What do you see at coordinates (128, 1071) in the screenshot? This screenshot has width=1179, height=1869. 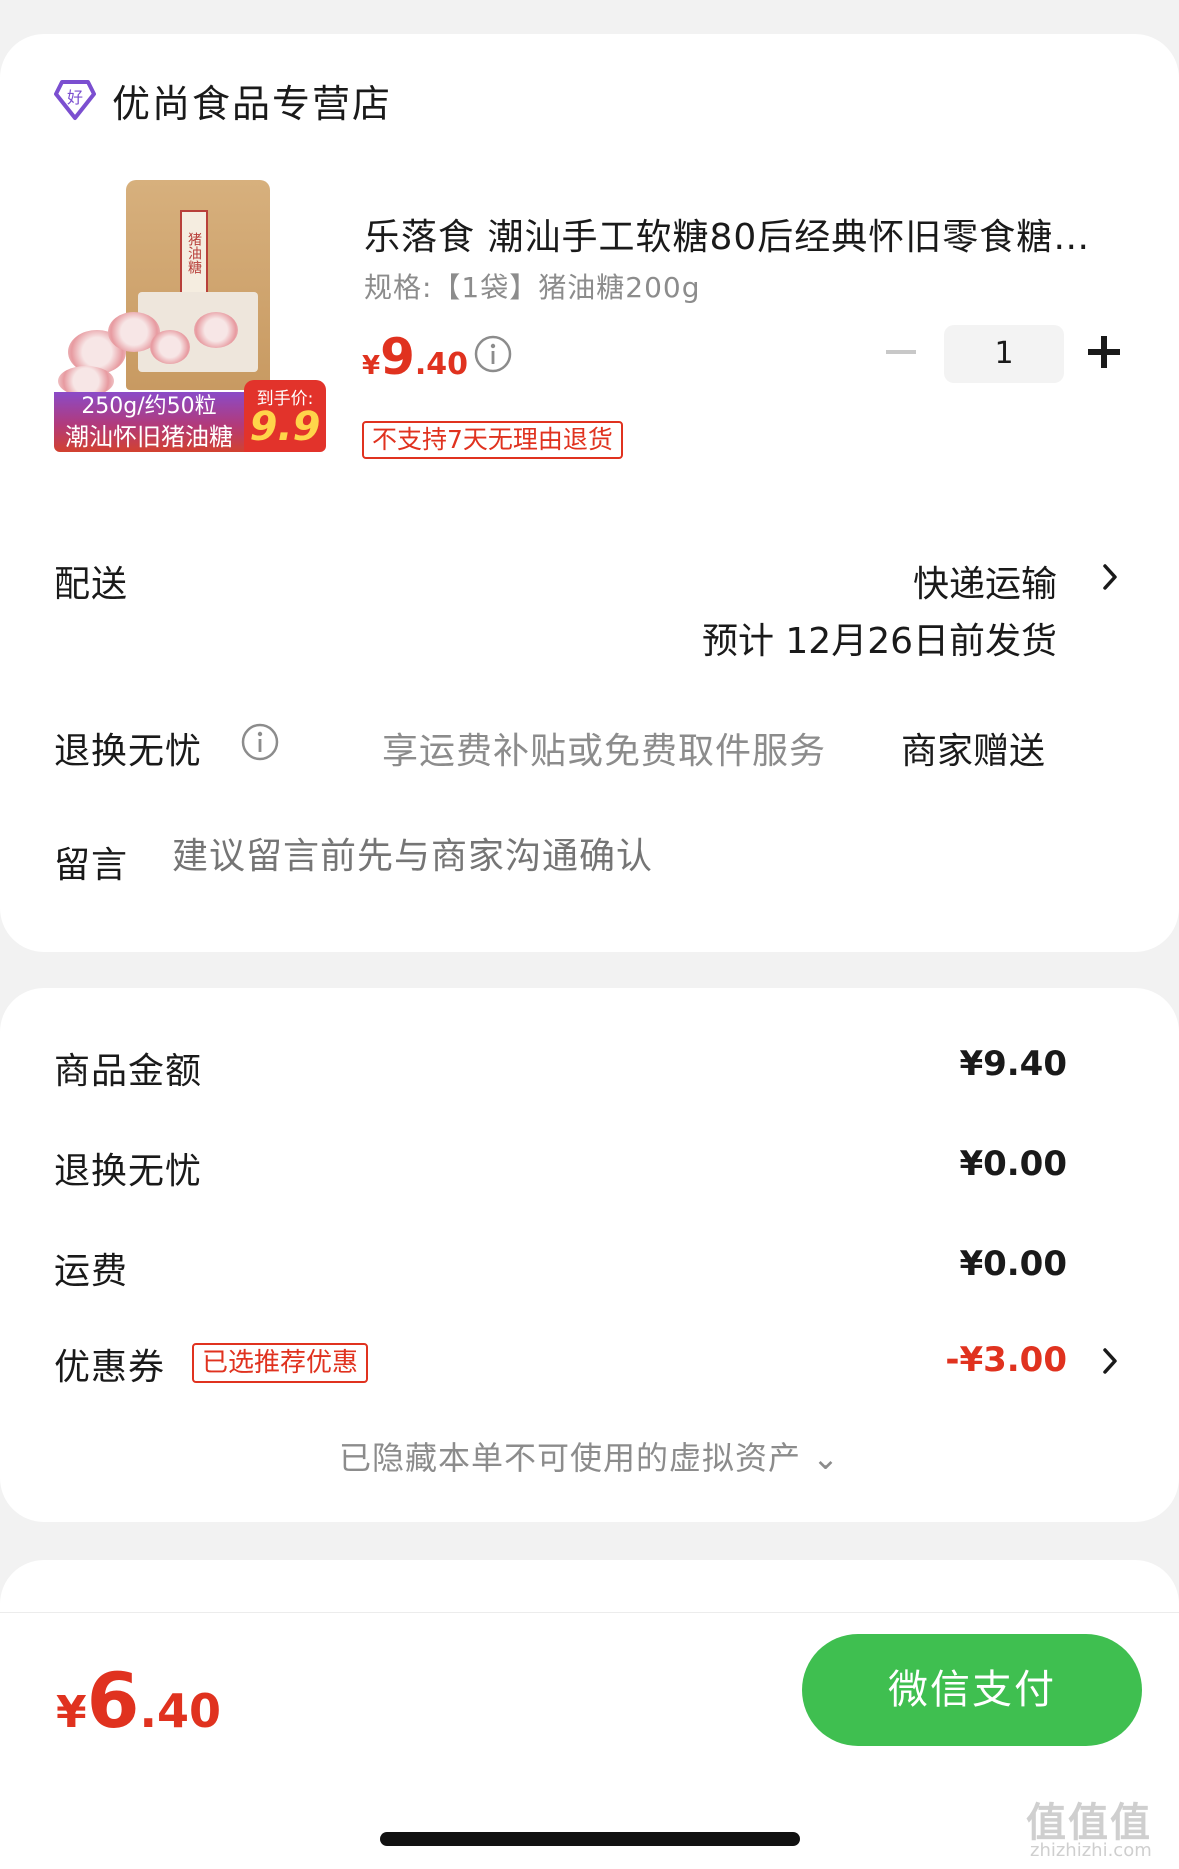 I see `subtotal-label: 商品金额` at bounding box center [128, 1071].